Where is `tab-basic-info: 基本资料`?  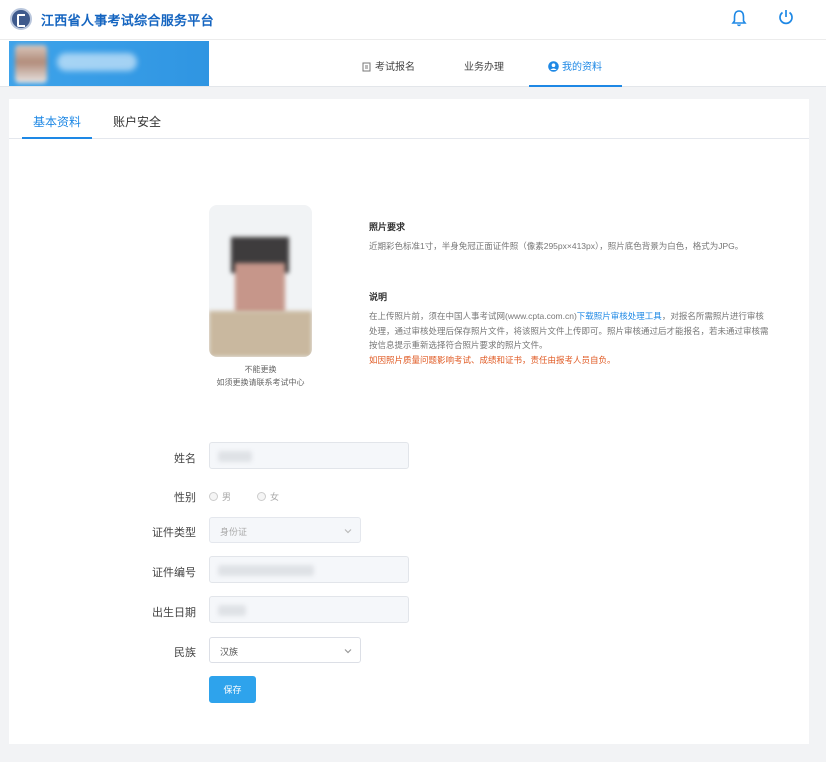 tab-basic-info: 基本资料 is located at coordinates (57, 121).